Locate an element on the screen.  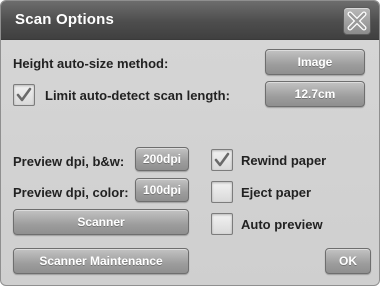
eject-paper-label: Eject paper is located at coordinates (276, 192).